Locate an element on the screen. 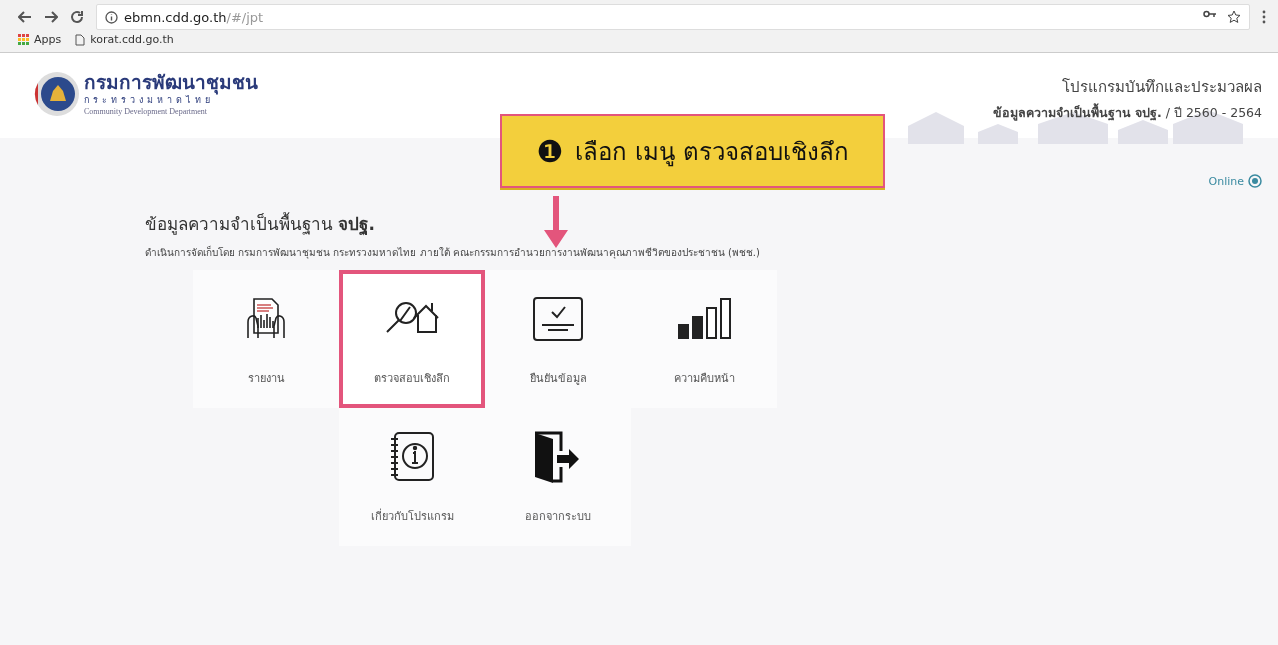  org-name: กรมการพัฒนาชุมชน is located at coordinates (171, 82).